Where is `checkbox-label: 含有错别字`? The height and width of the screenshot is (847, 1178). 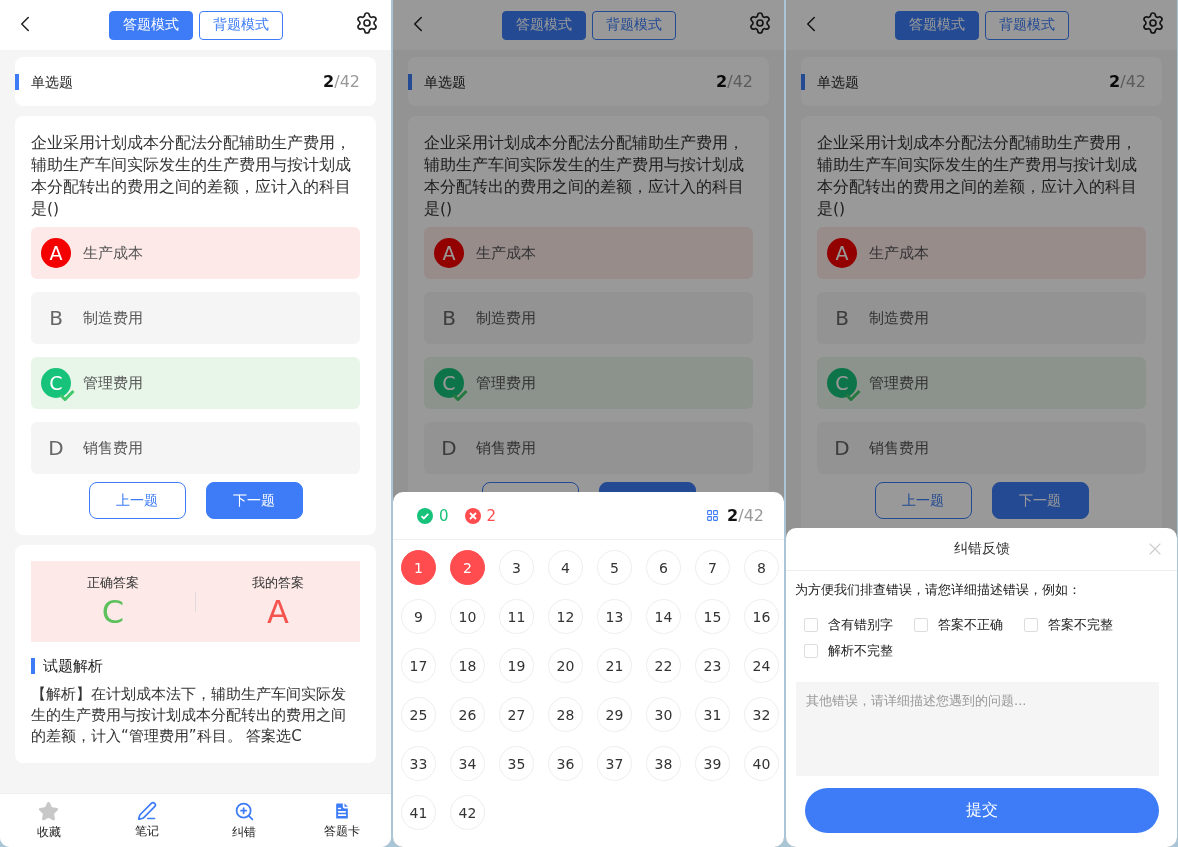 checkbox-label: 含有错别字 is located at coordinates (860, 625).